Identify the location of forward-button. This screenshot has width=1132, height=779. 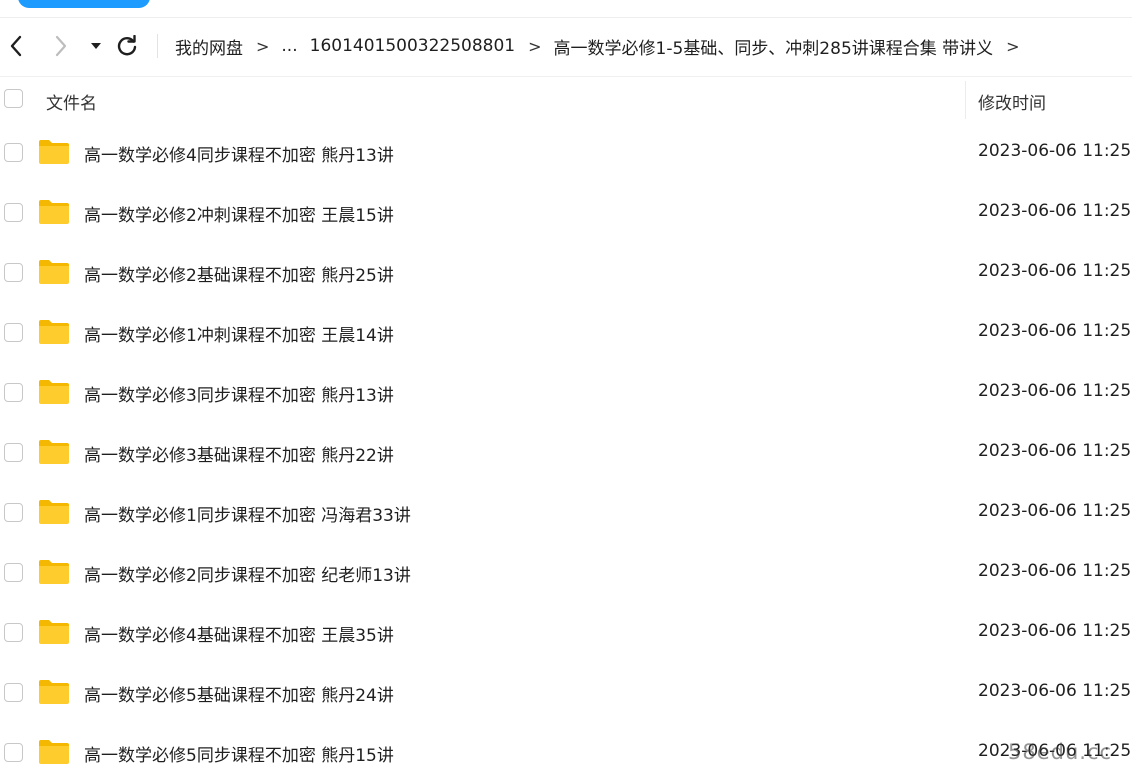
(61, 46).